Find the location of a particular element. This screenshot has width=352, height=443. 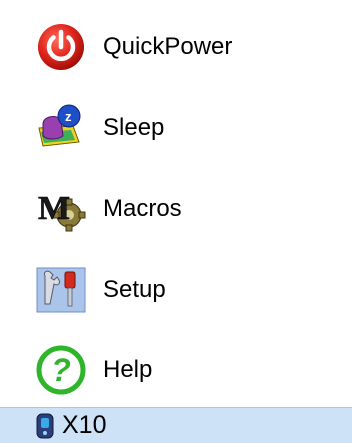

menu-item-setup: Setup is located at coordinates (97, 290).